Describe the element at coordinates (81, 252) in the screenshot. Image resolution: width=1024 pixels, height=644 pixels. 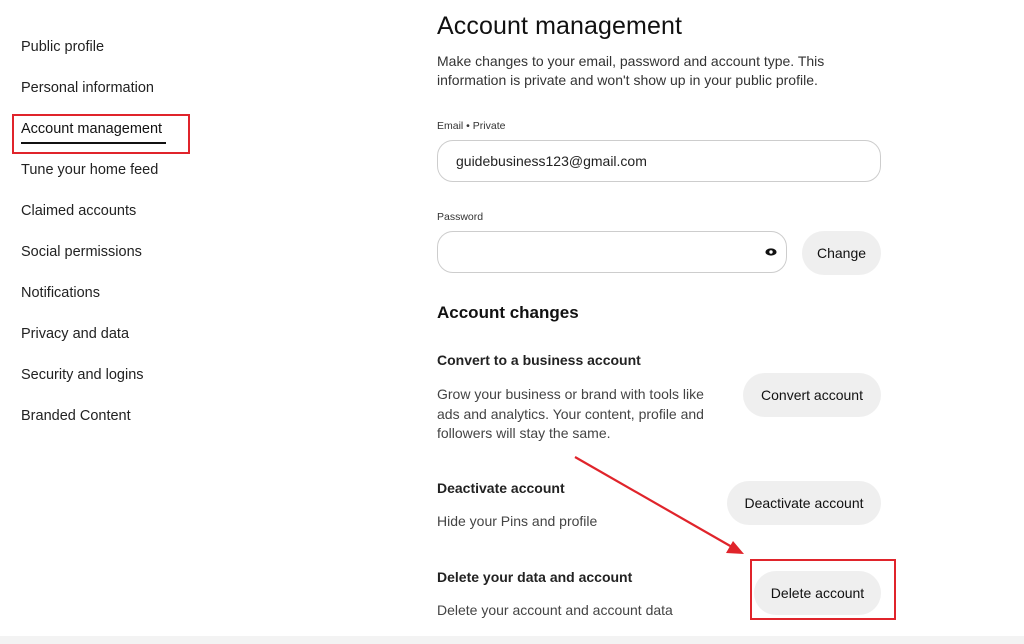
I see `sidebar-item-social-permissions: Social permissions` at that location.